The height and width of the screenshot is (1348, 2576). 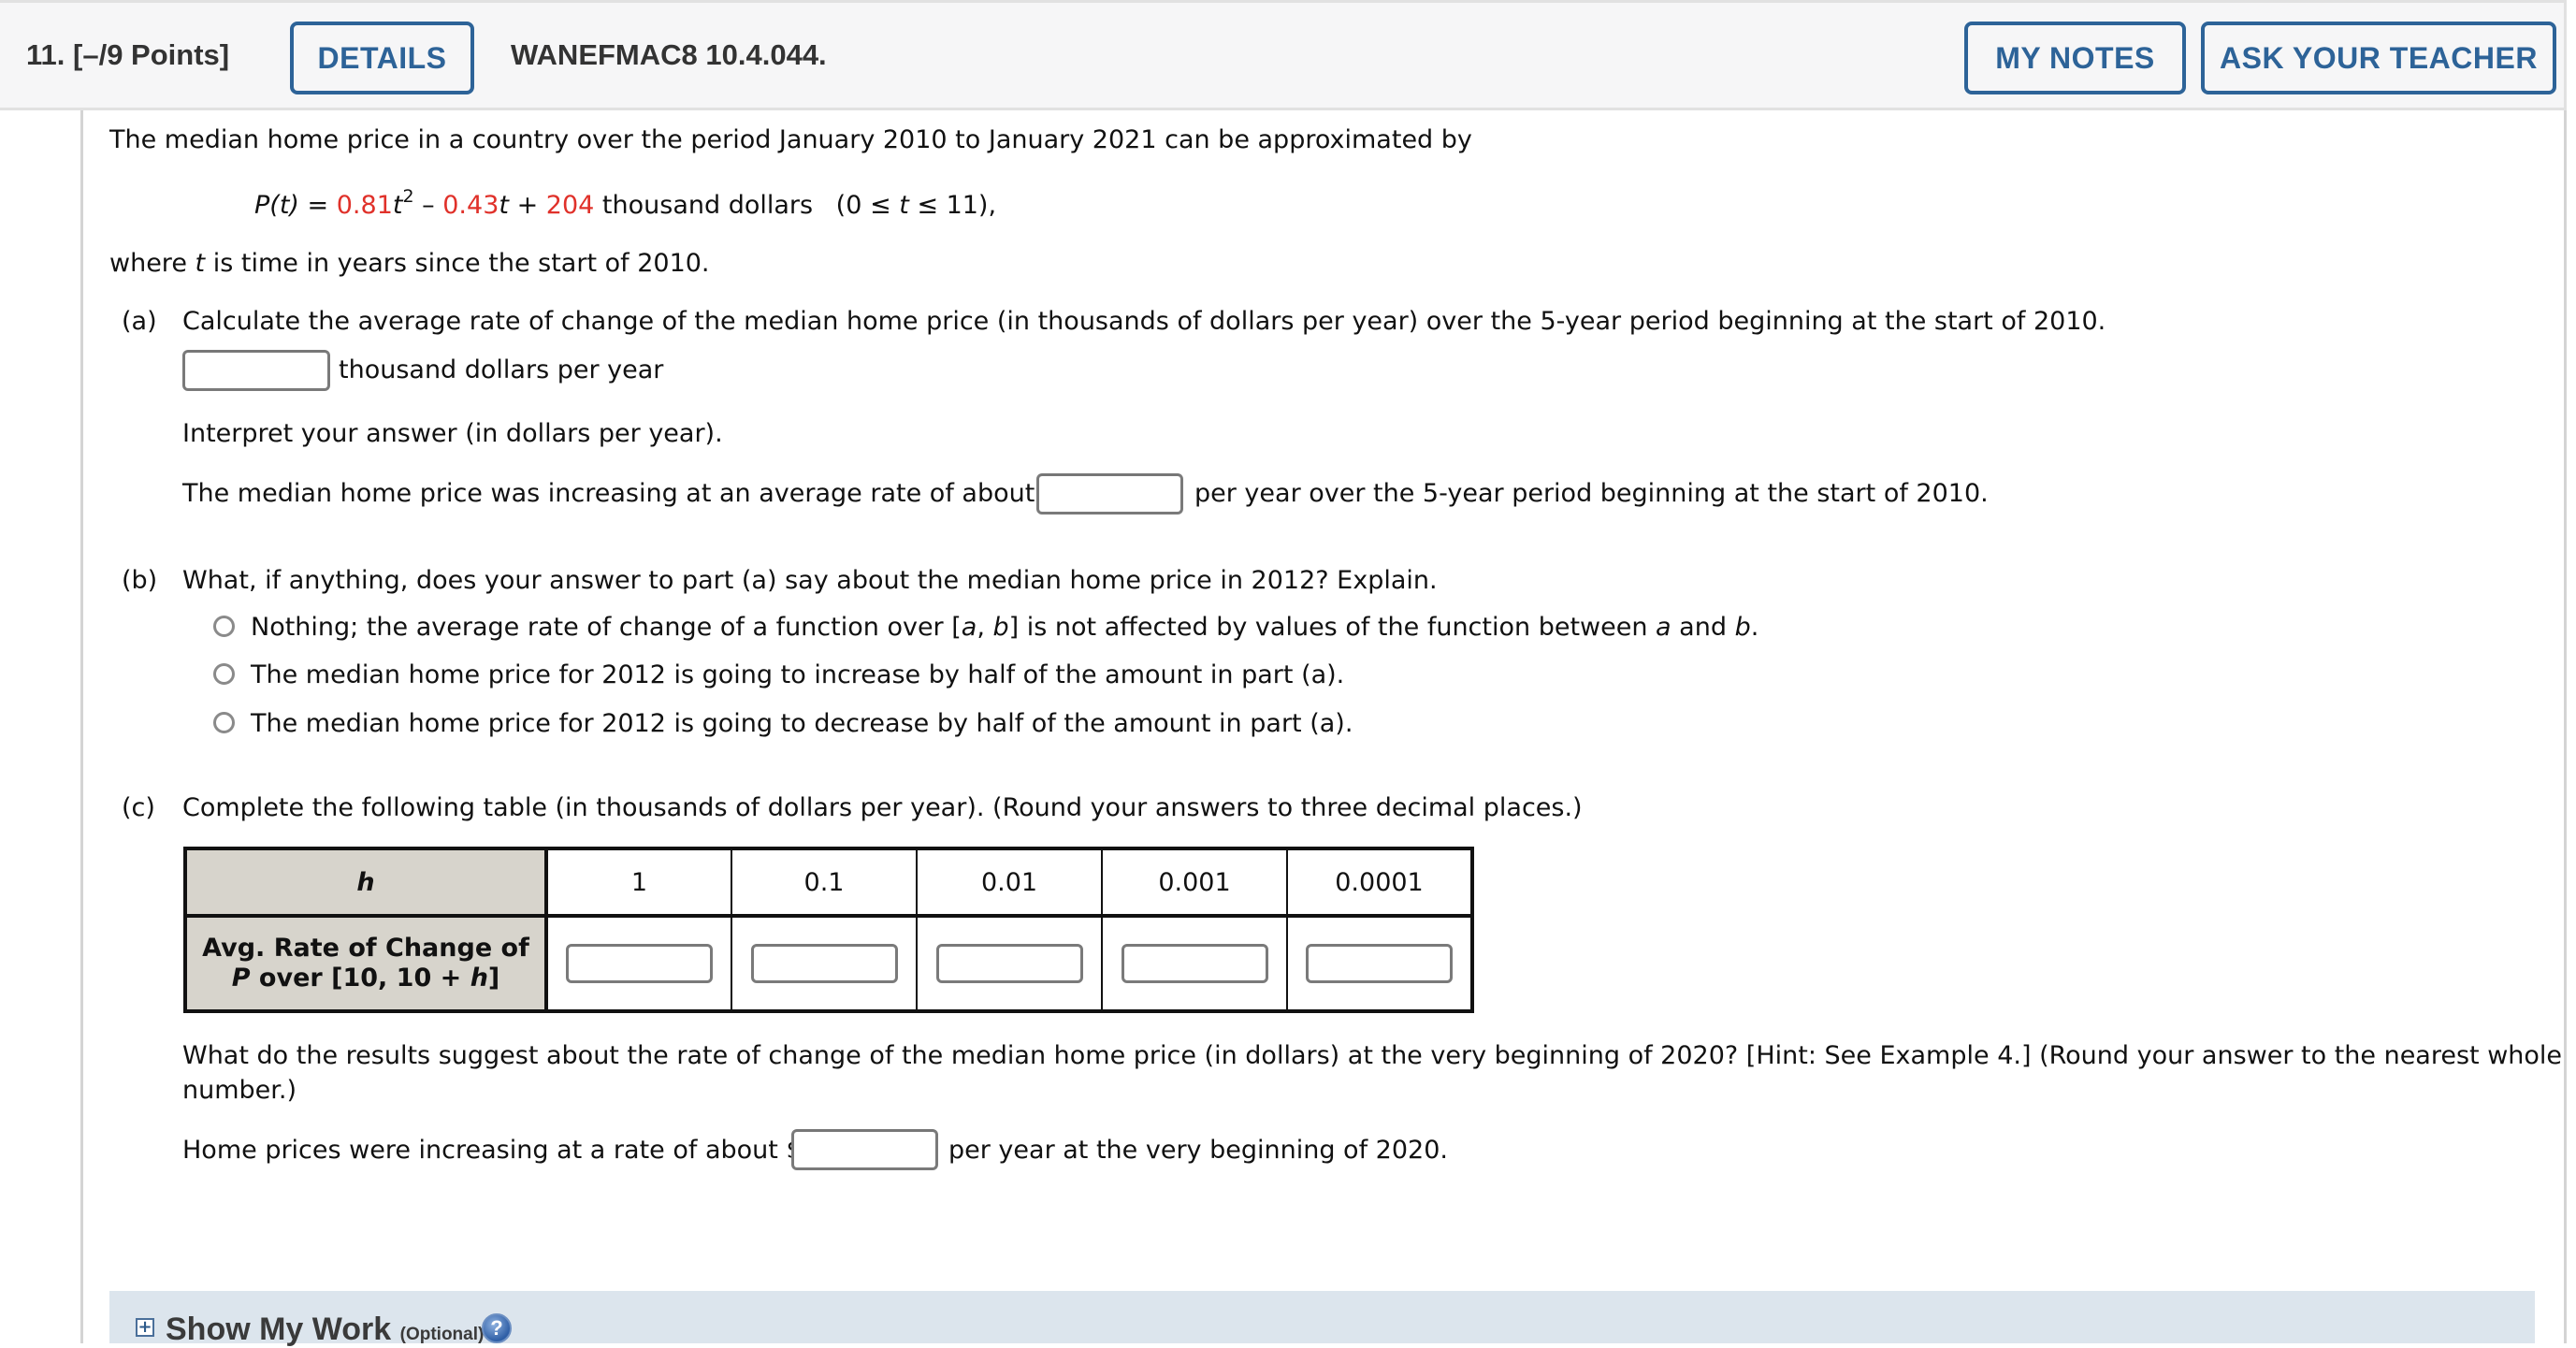 I want to click on question-points: [–/9 Points], so click(x=151, y=54).